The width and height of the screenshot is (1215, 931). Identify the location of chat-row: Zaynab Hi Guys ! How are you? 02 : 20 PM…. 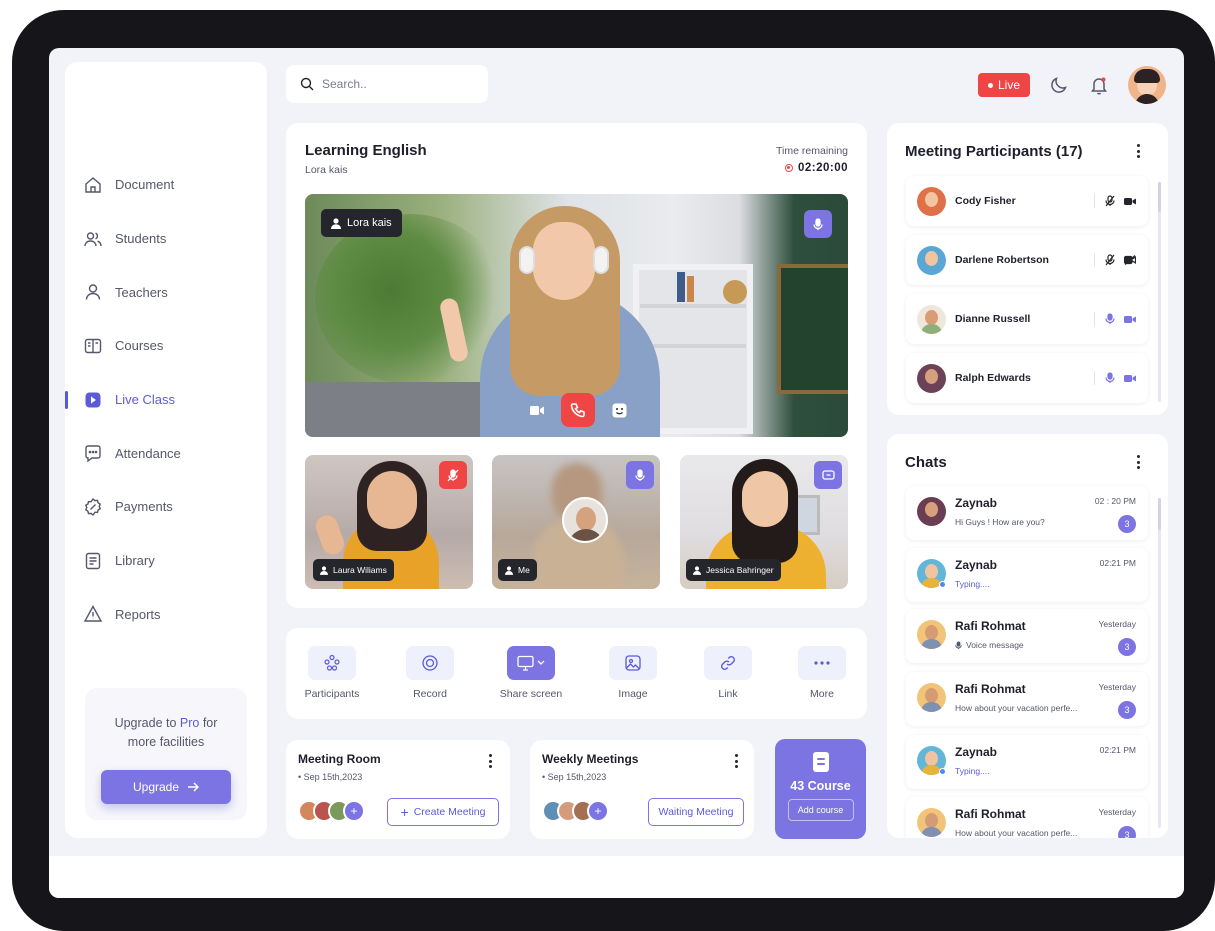
(1027, 513).